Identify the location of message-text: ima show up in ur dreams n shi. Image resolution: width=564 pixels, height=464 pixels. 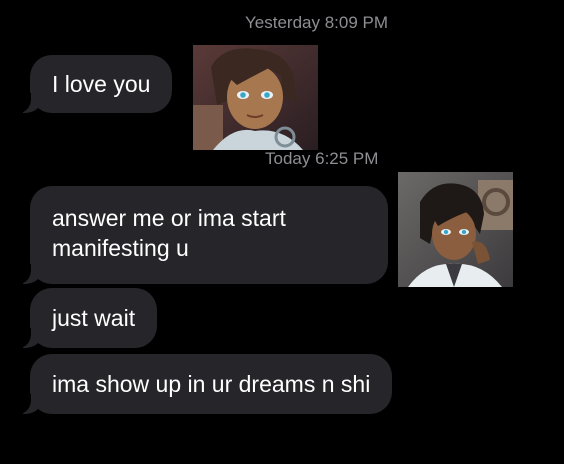
(211, 384).